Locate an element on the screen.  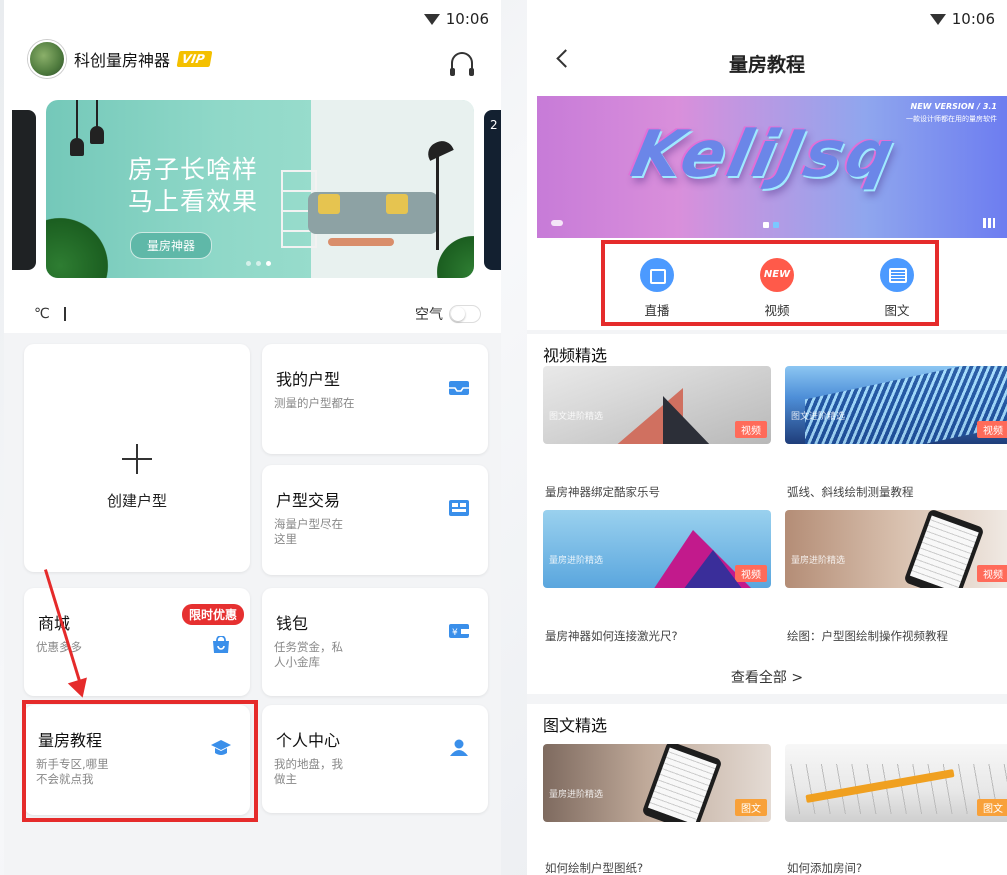
page-title: 量房教程 is located at coordinates (766, 65).